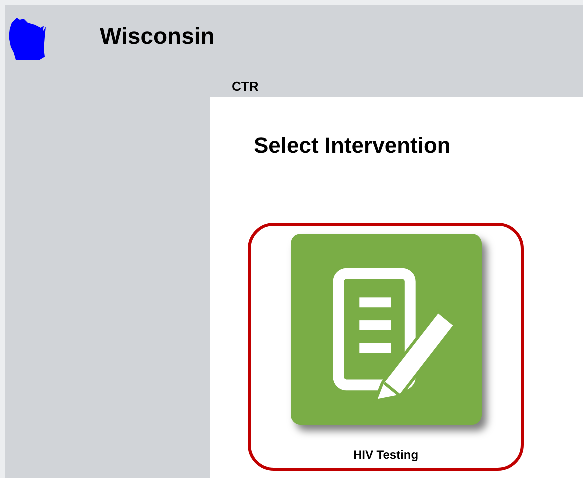 This screenshot has width=583, height=478. Describe the element at coordinates (245, 86) in the screenshot. I see `module-label: CTR` at that location.